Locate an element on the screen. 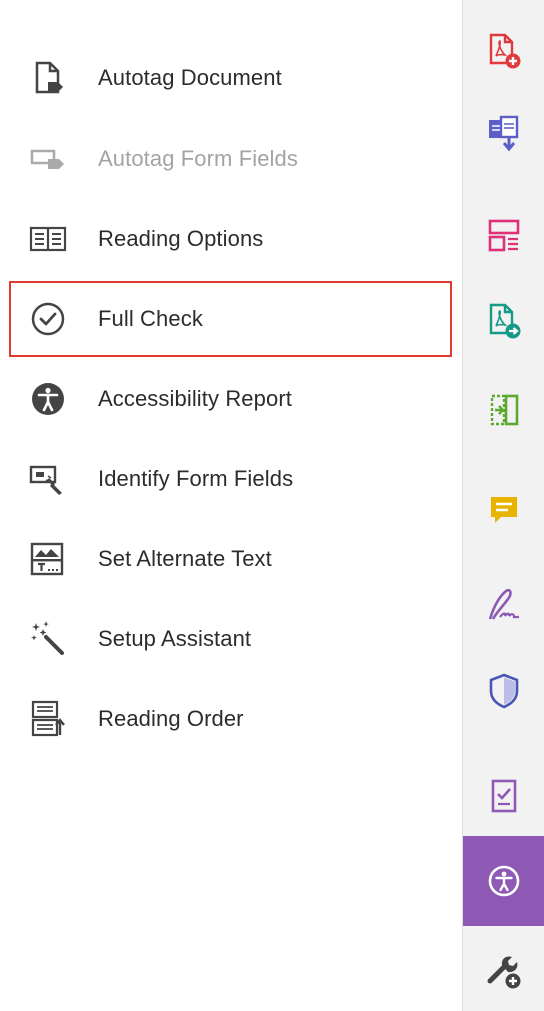 The height and width of the screenshot is (1011, 544). selection-highlight is located at coordinates (230, 319).